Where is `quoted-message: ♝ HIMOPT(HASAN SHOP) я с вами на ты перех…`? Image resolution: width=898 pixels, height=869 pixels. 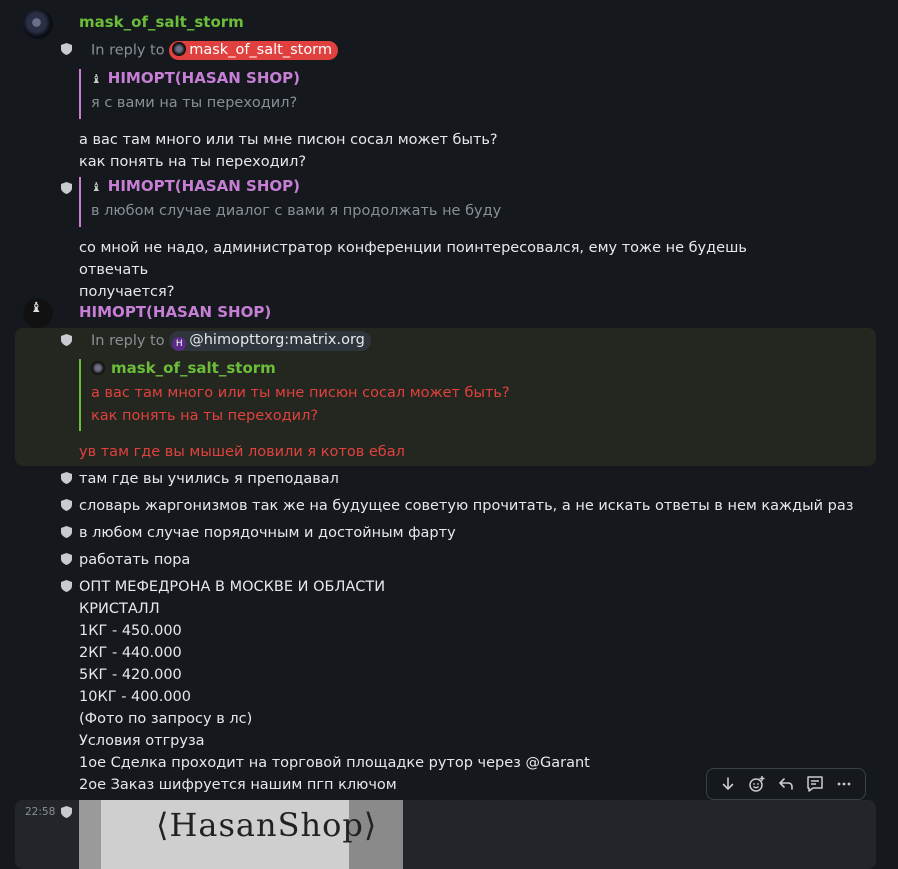 quoted-message: ♝ HIMOPT(HASAN SHOP) я с вами на ты перех… is located at coordinates (189, 94).